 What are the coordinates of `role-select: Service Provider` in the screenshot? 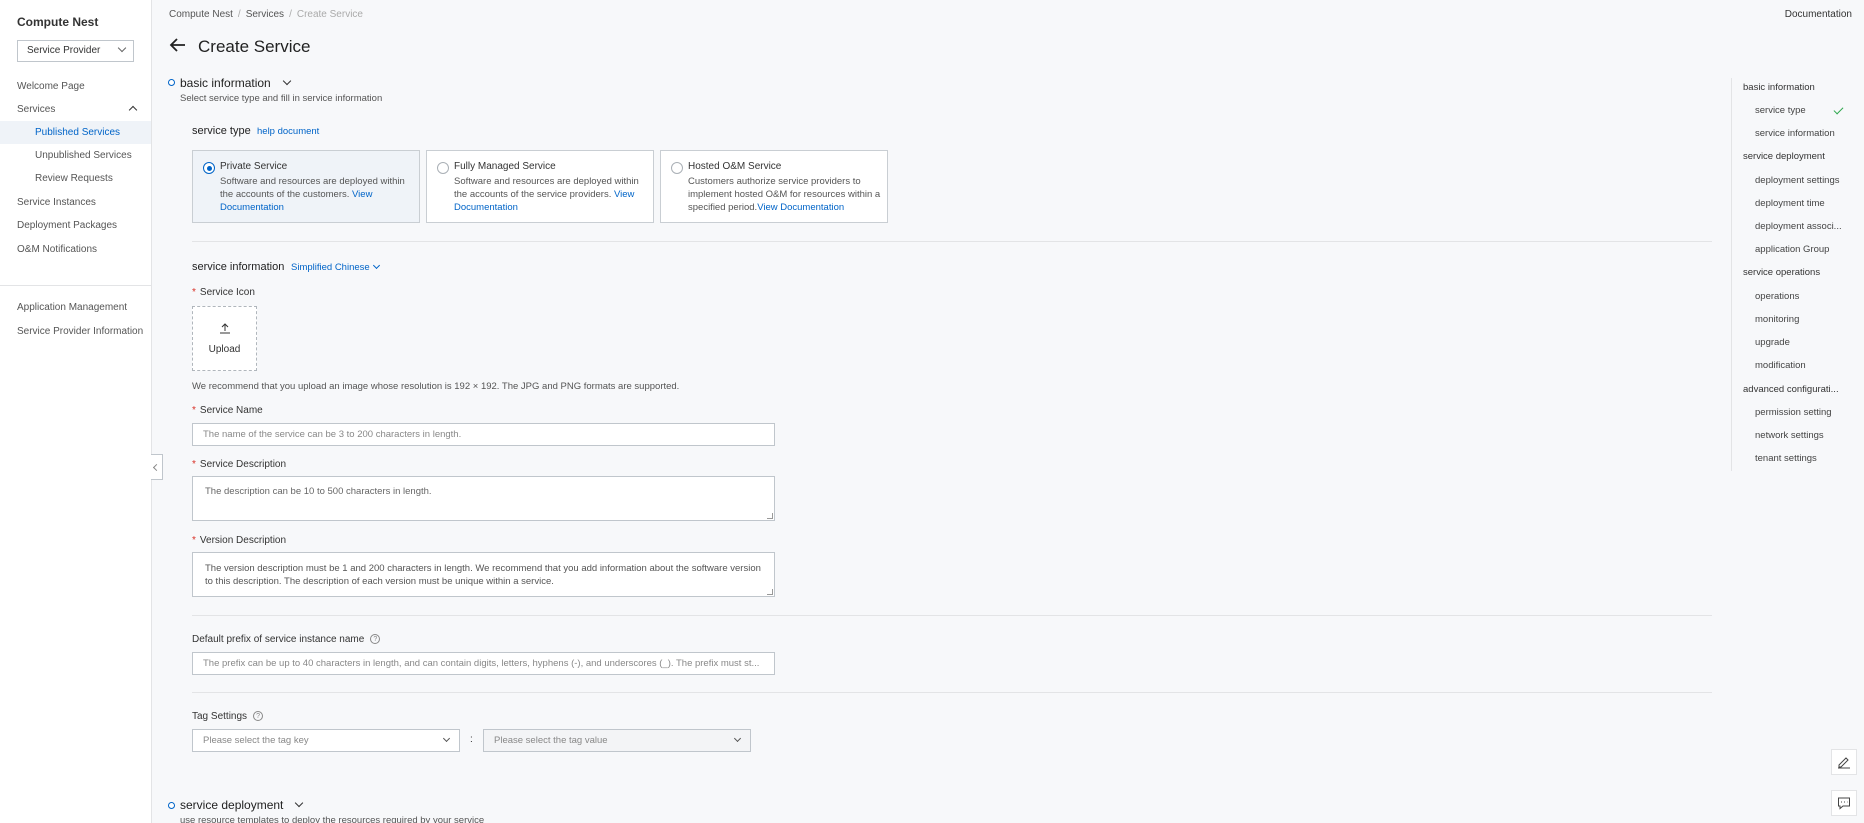 It's located at (75, 51).